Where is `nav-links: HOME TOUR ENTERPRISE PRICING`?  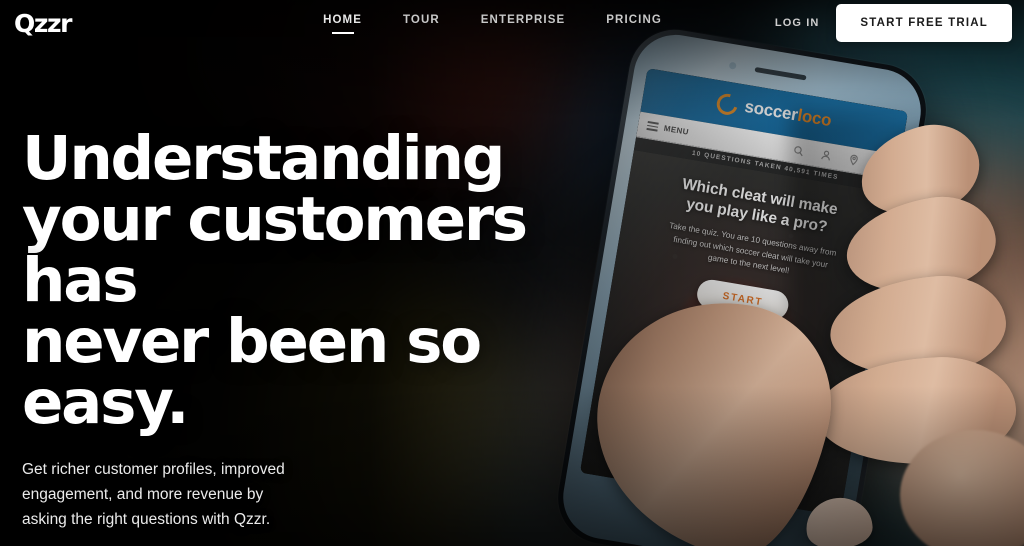 nav-links: HOME TOUR ENTERPRISE PRICING is located at coordinates (492, 23).